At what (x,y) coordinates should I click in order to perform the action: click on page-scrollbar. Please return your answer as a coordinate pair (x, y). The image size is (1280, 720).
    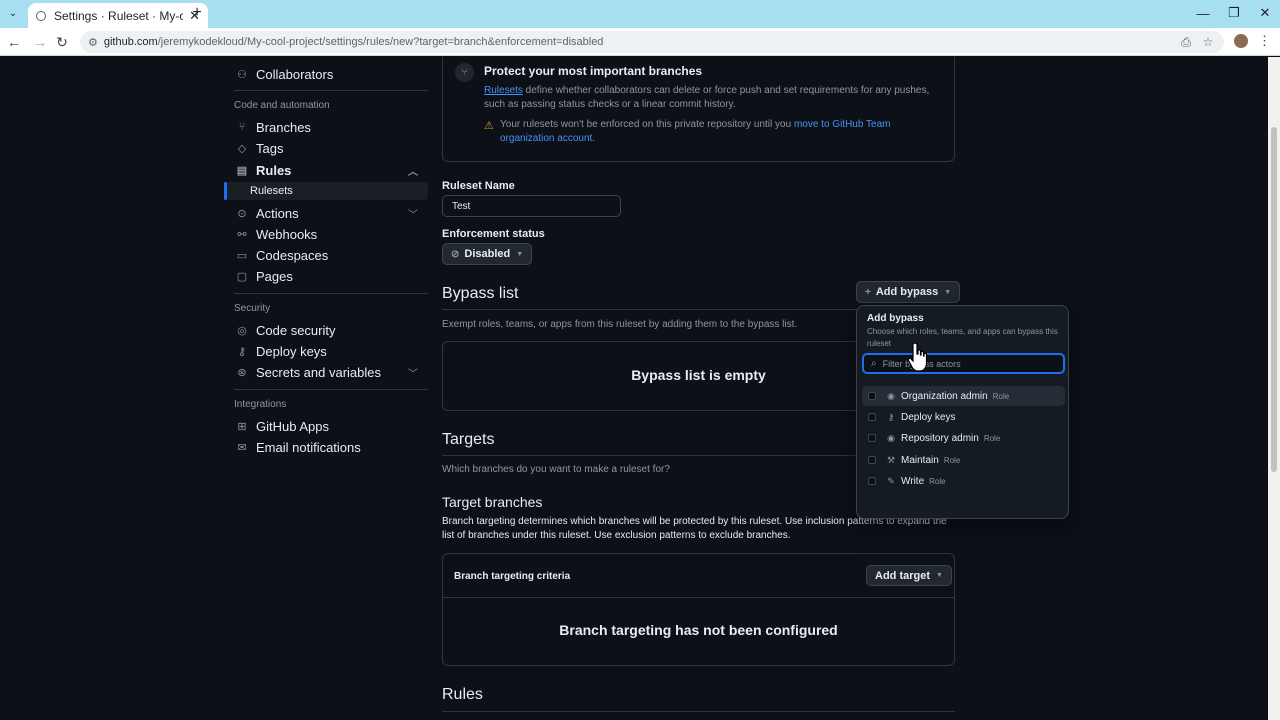
    Looking at the image, I should click on (1274, 388).